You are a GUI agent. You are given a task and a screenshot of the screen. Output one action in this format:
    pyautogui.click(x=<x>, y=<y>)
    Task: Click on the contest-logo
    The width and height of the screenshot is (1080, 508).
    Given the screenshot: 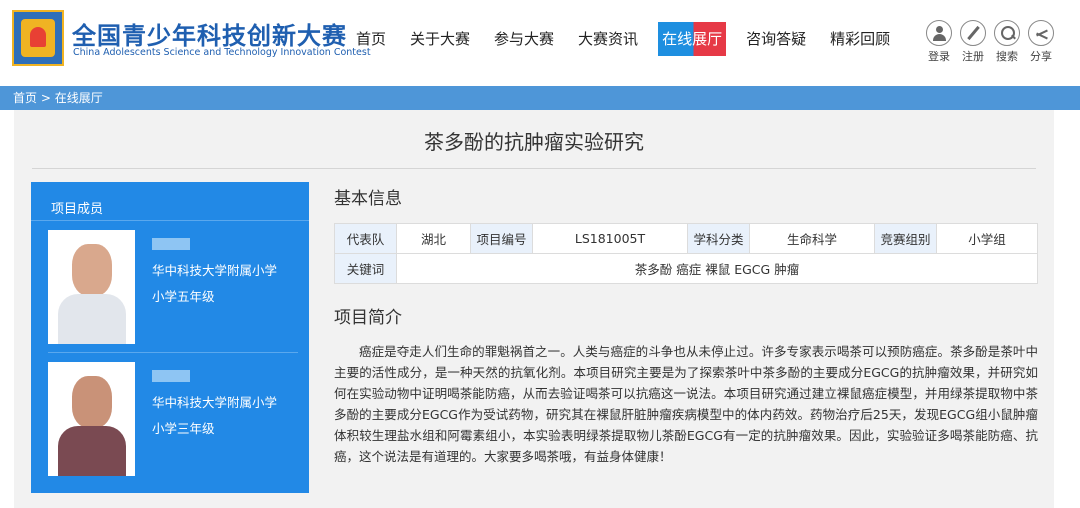 What is the action you would take?
    pyautogui.click(x=38, y=38)
    